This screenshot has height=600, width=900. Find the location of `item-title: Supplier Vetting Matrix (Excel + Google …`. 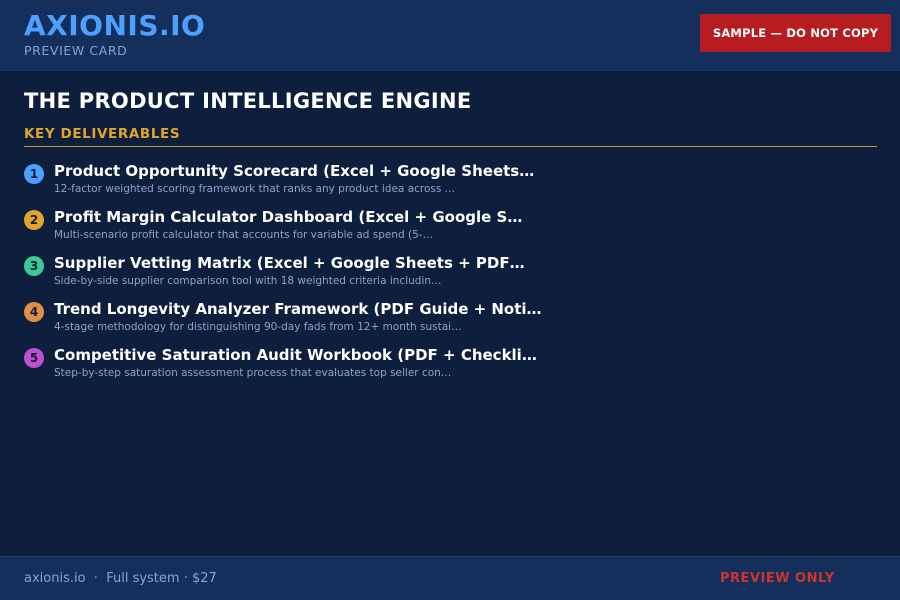

item-title: Supplier Vetting Matrix (Excel + Google … is located at coordinates (289, 263).